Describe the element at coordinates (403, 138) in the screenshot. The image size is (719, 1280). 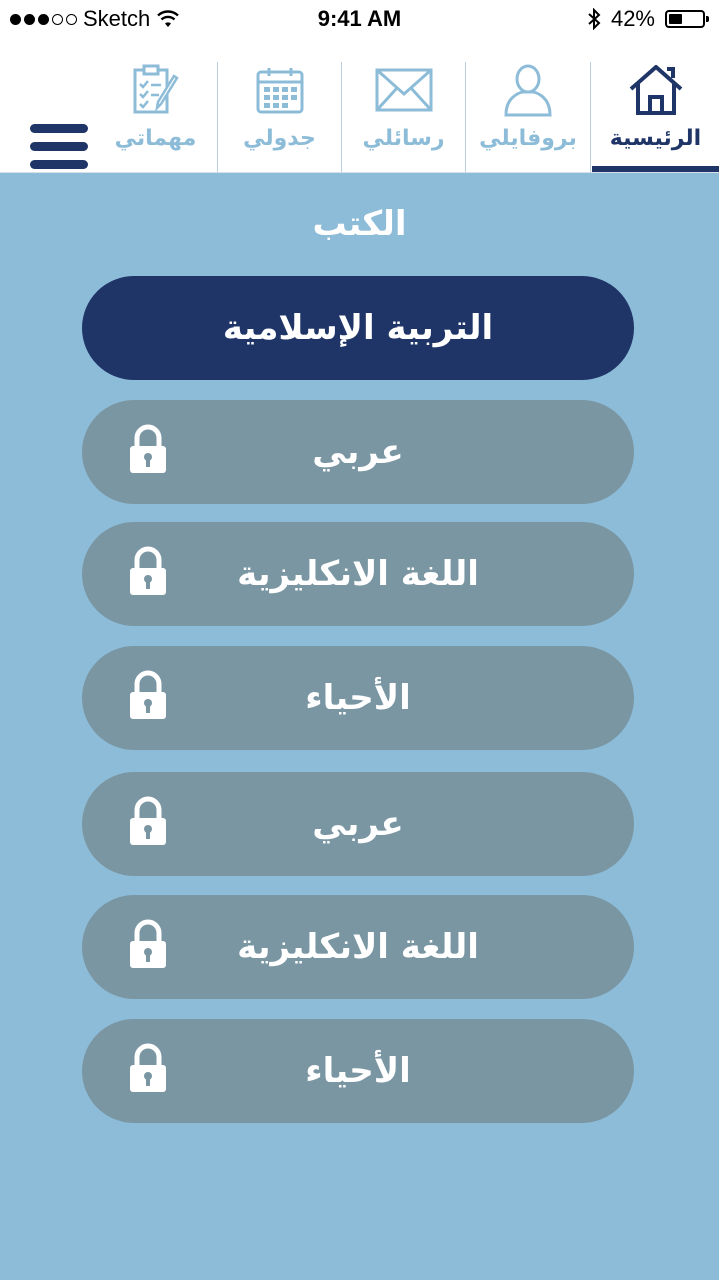
I see `tab-messages-label: رسائلي` at that location.